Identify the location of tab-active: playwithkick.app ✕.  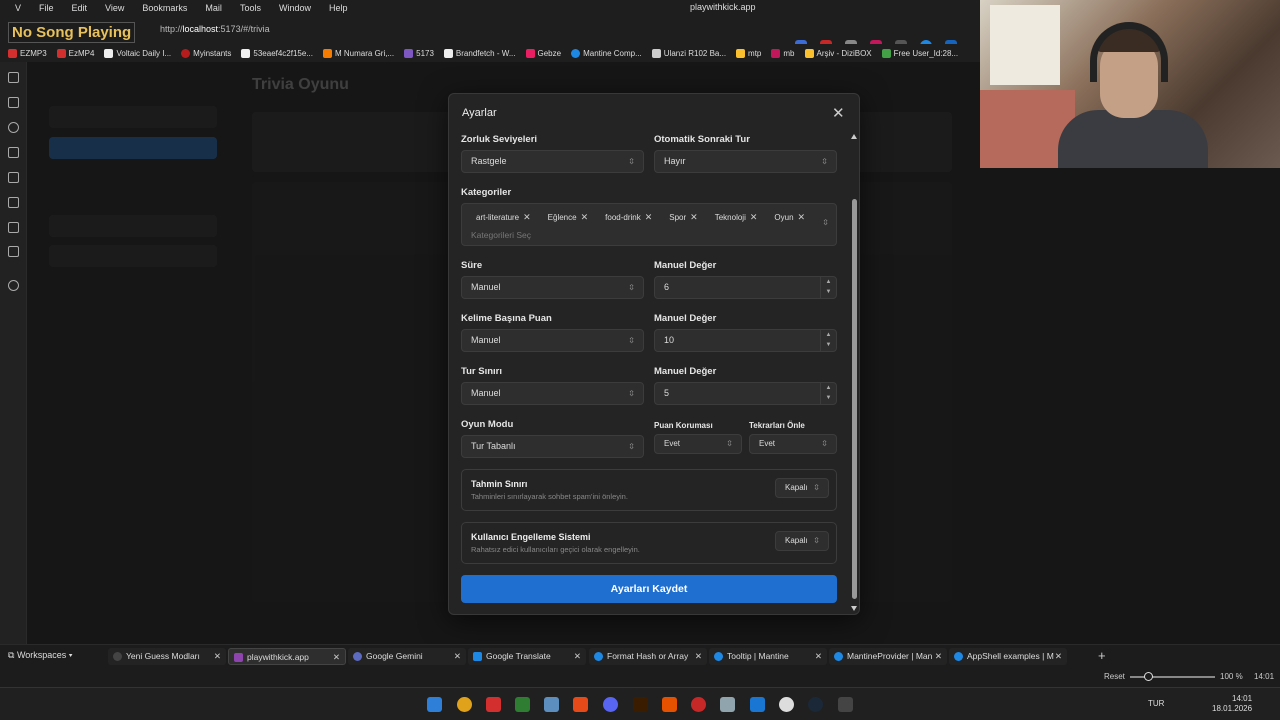
(287, 656).